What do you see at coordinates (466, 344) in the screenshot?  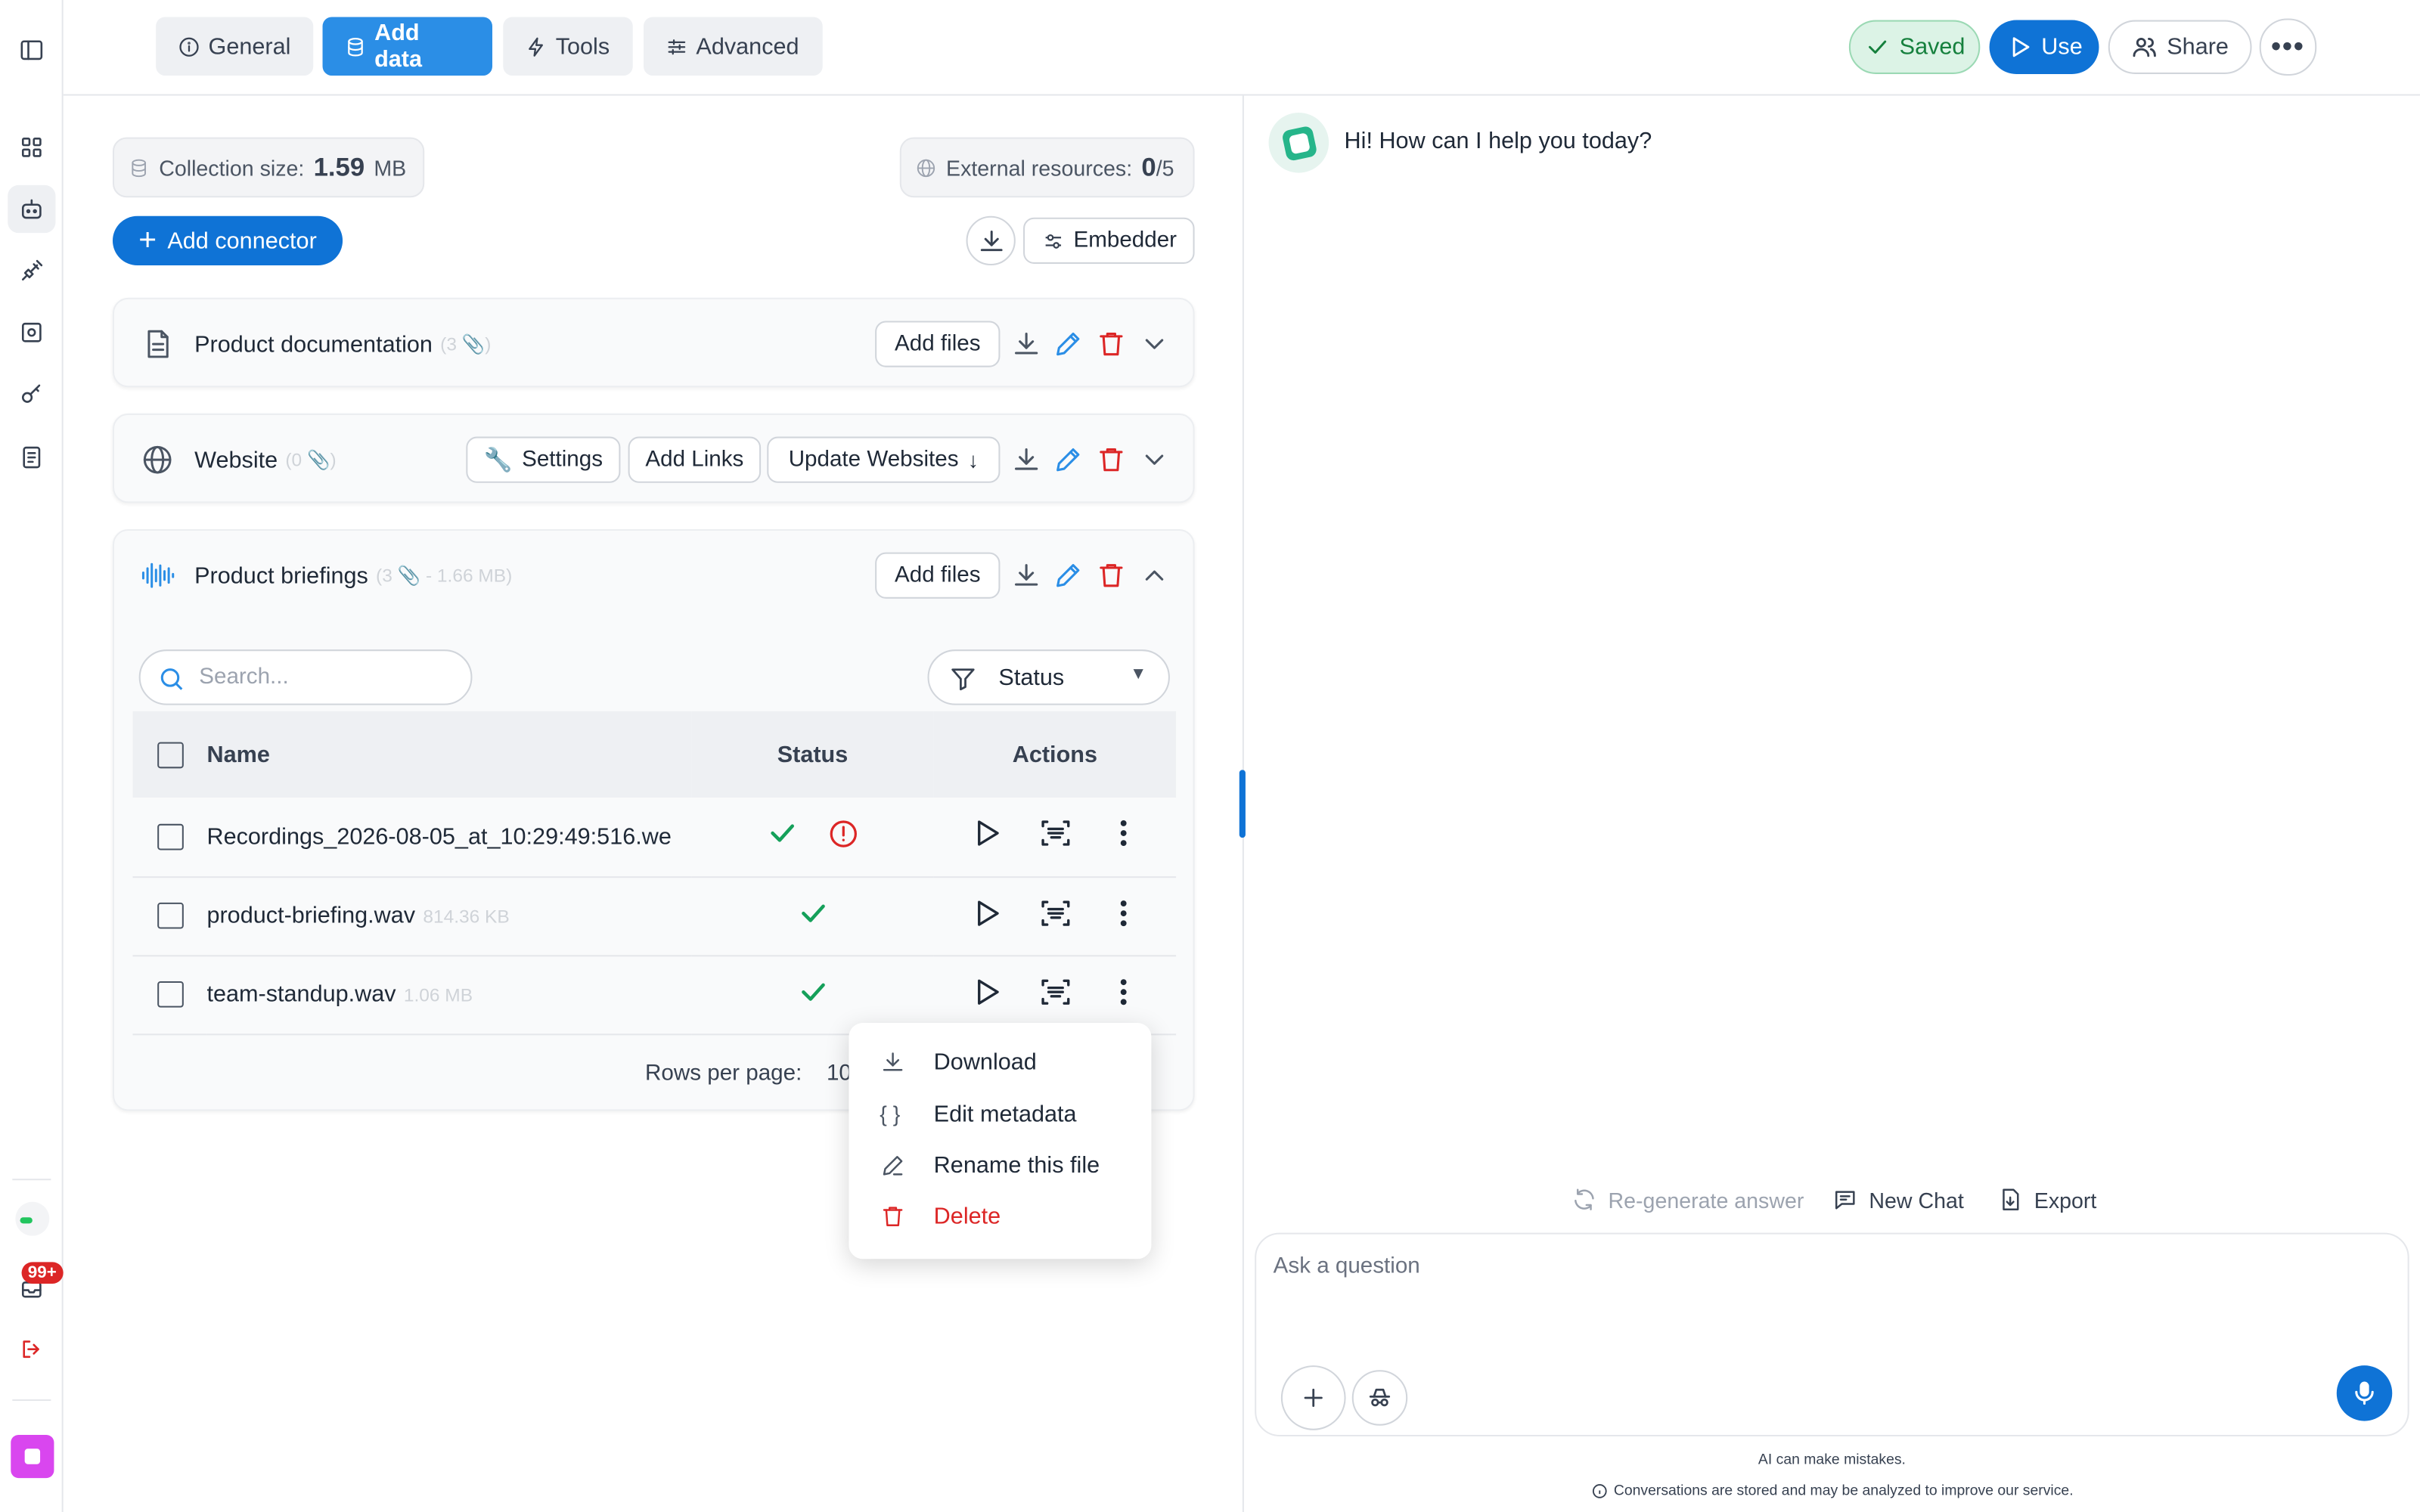 I see `source-meta: (3 📎)` at bounding box center [466, 344].